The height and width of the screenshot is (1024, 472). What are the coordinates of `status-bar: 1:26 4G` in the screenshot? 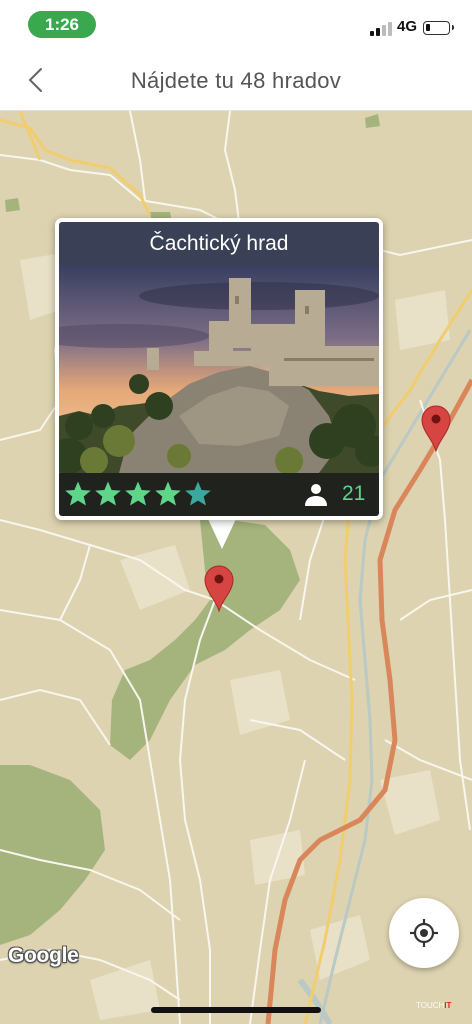 It's located at (236, 25).